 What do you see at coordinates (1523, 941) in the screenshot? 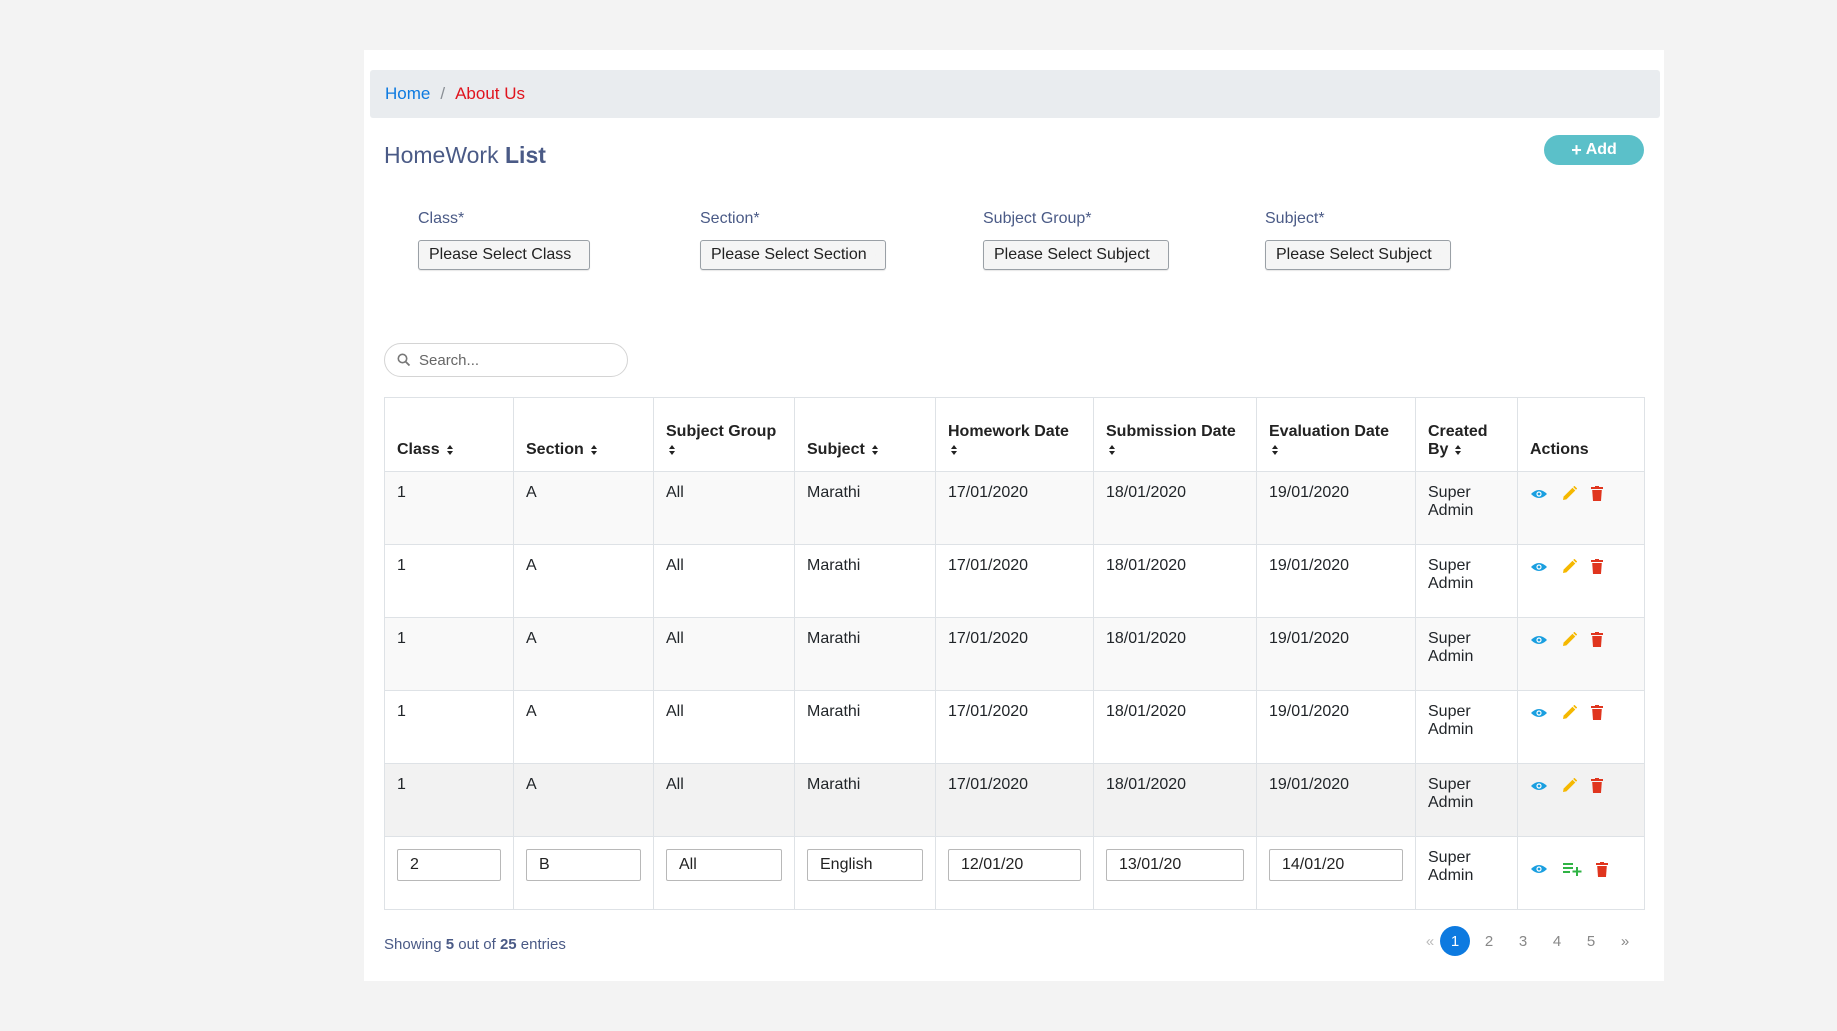
I see `pagination-page-3: 3` at bounding box center [1523, 941].